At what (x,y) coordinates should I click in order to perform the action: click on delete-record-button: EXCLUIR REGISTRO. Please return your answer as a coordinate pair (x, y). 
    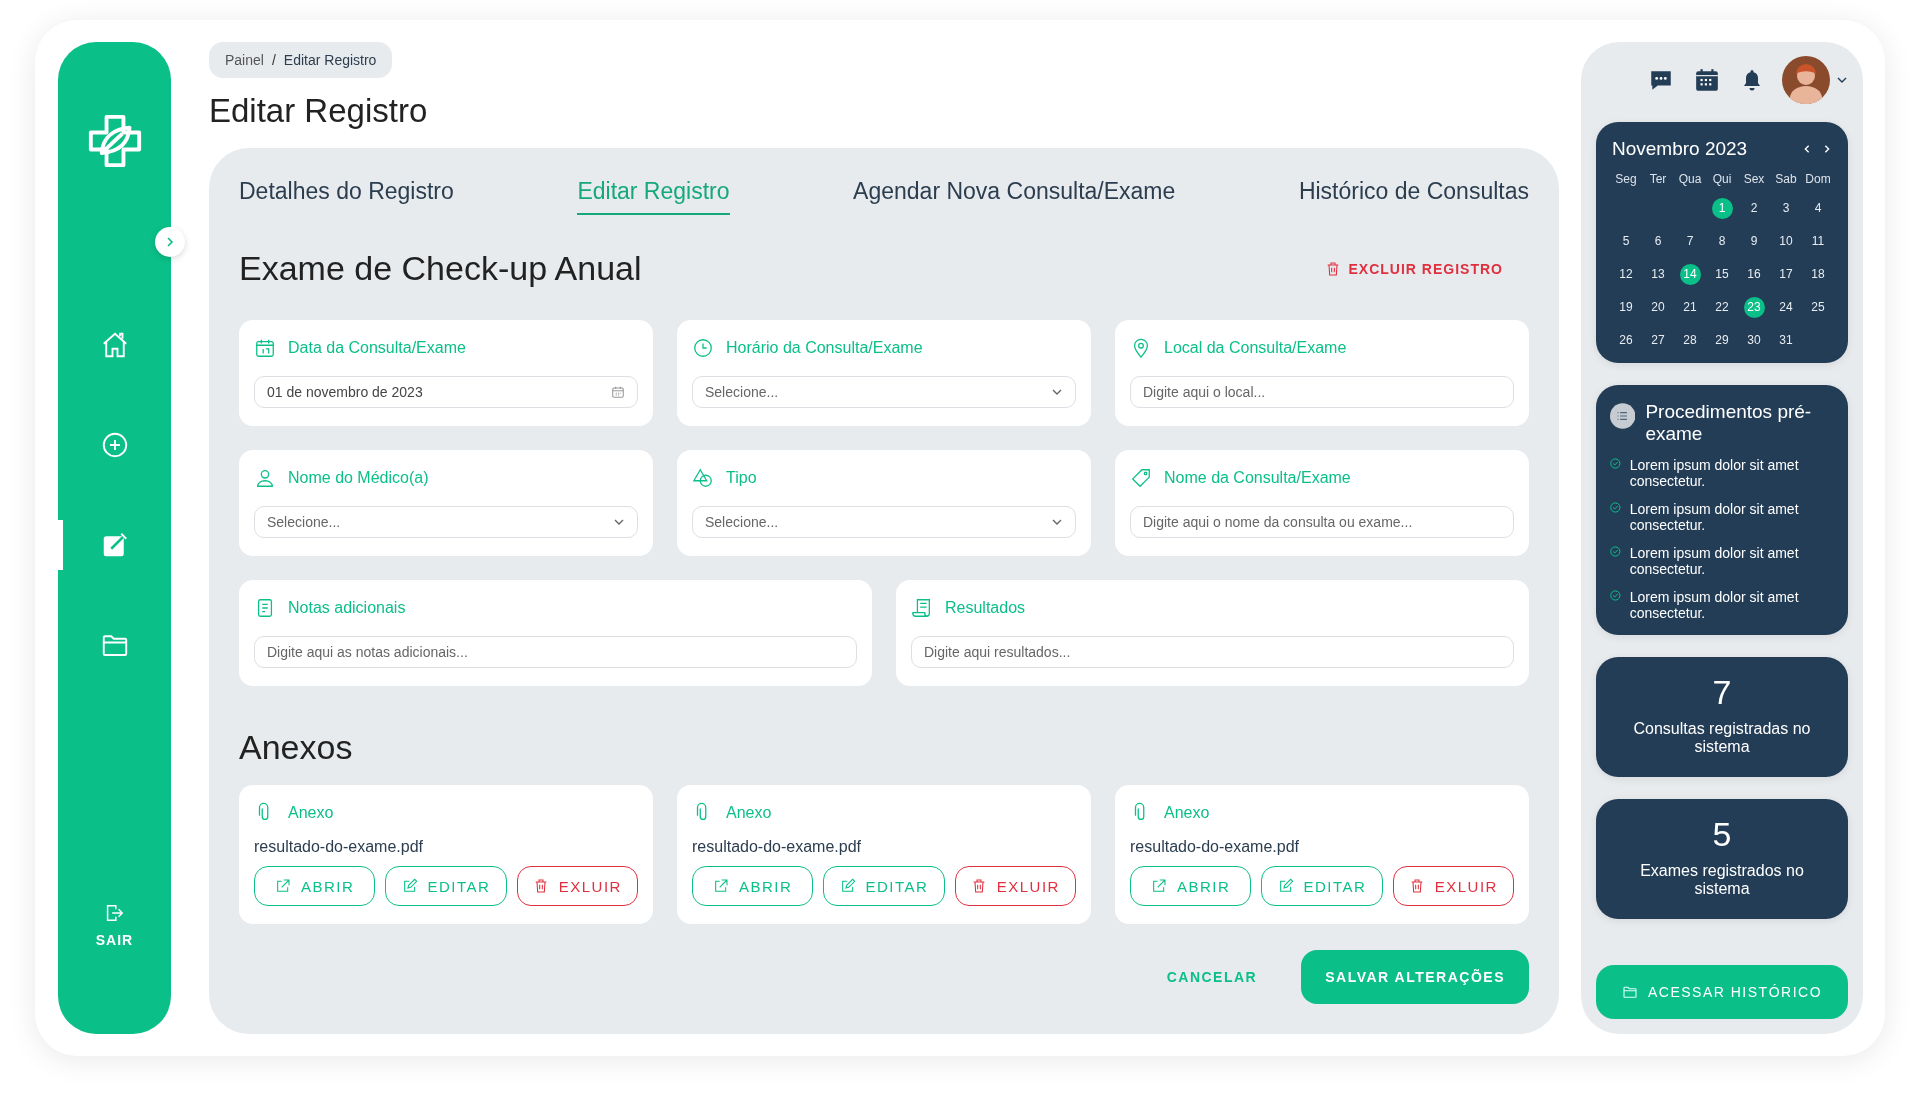
    Looking at the image, I should click on (1413, 268).